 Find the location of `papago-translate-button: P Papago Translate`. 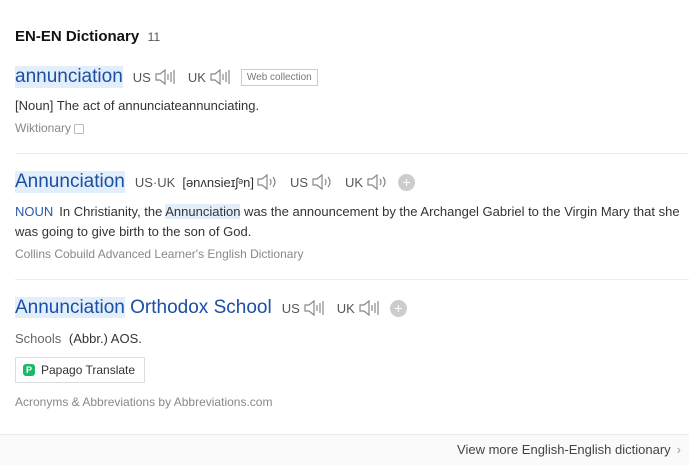

papago-translate-button: P Papago Translate is located at coordinates (80, 370).